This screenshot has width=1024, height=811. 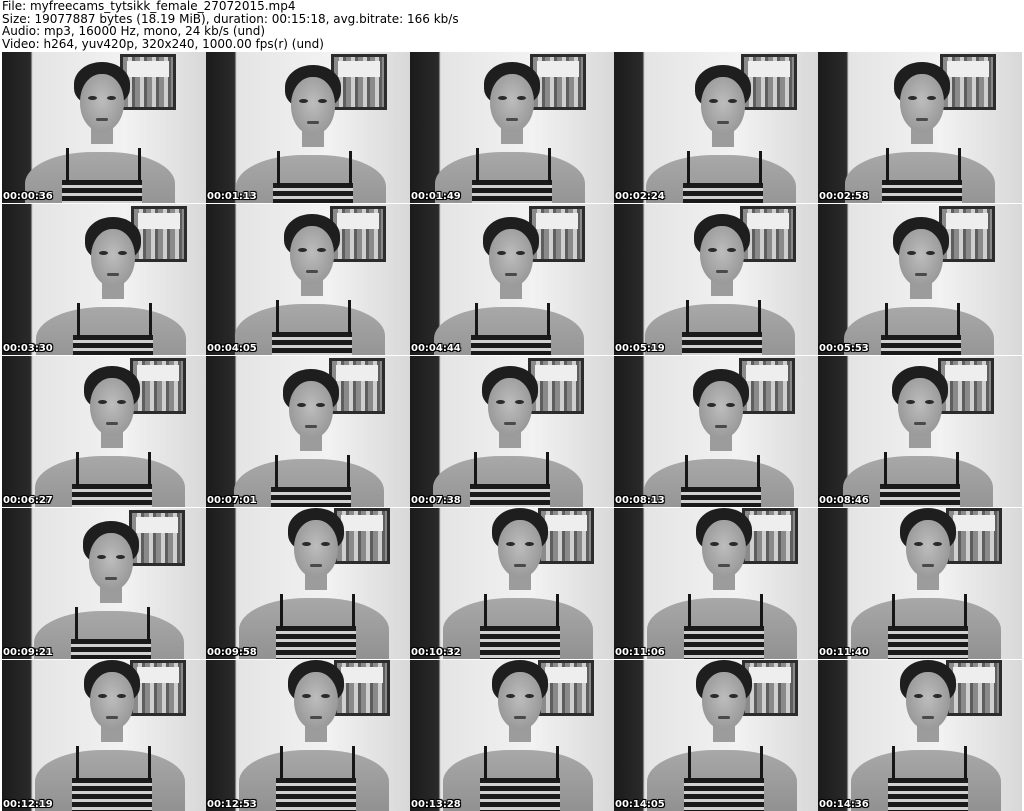 I want to click on thumbnail-timestamp: 00:06:27, so click(x=28, y=500).